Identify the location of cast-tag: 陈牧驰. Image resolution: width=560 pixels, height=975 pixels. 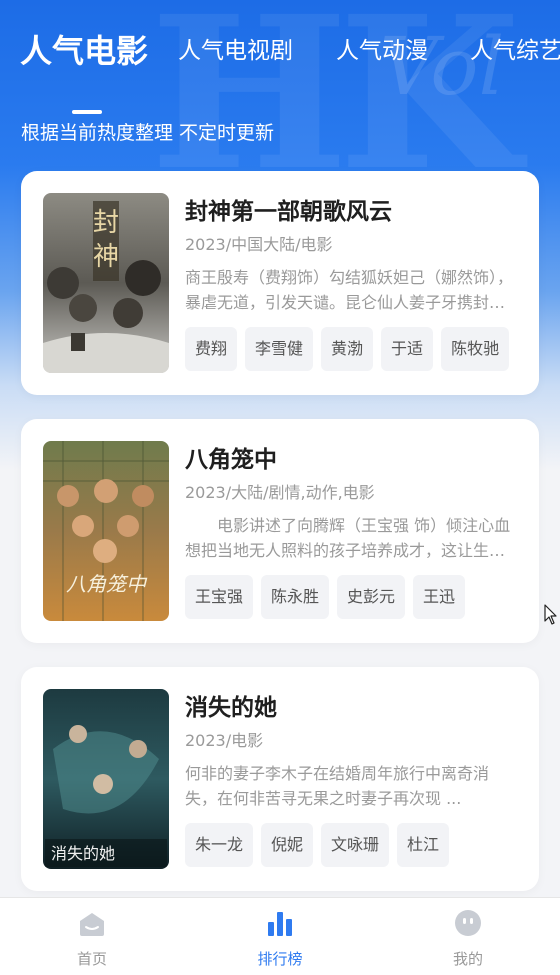
(475, 349).